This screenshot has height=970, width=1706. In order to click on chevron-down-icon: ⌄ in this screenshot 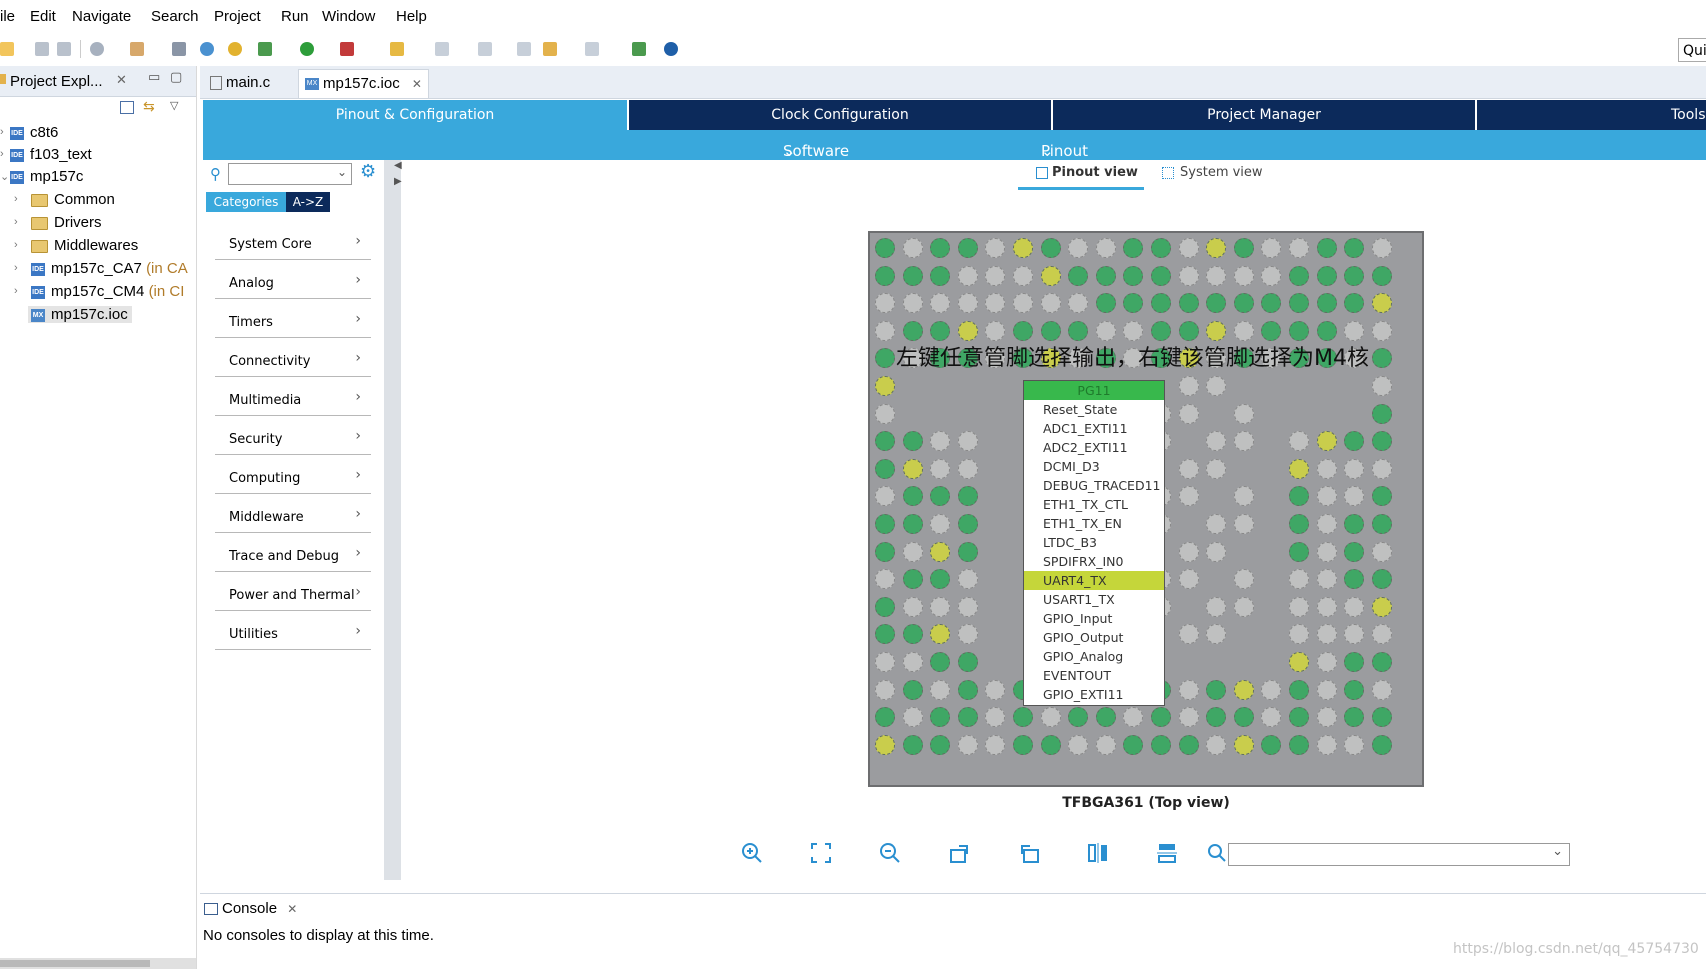, I will do `click(342, 172)`.